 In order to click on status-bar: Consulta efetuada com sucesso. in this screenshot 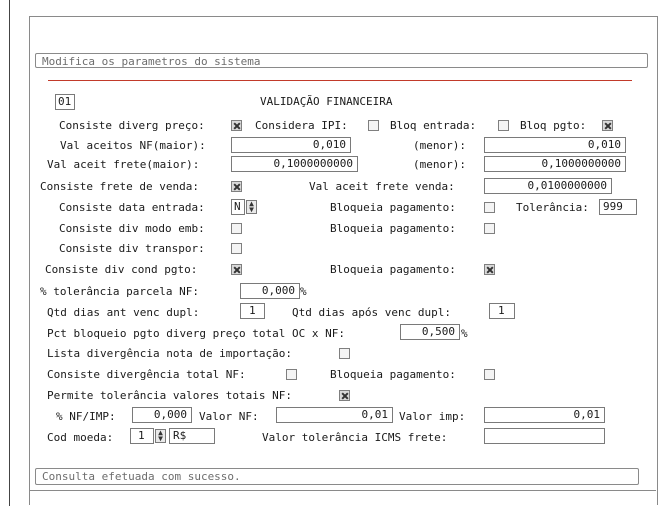, I will do `click(337, 476)`.